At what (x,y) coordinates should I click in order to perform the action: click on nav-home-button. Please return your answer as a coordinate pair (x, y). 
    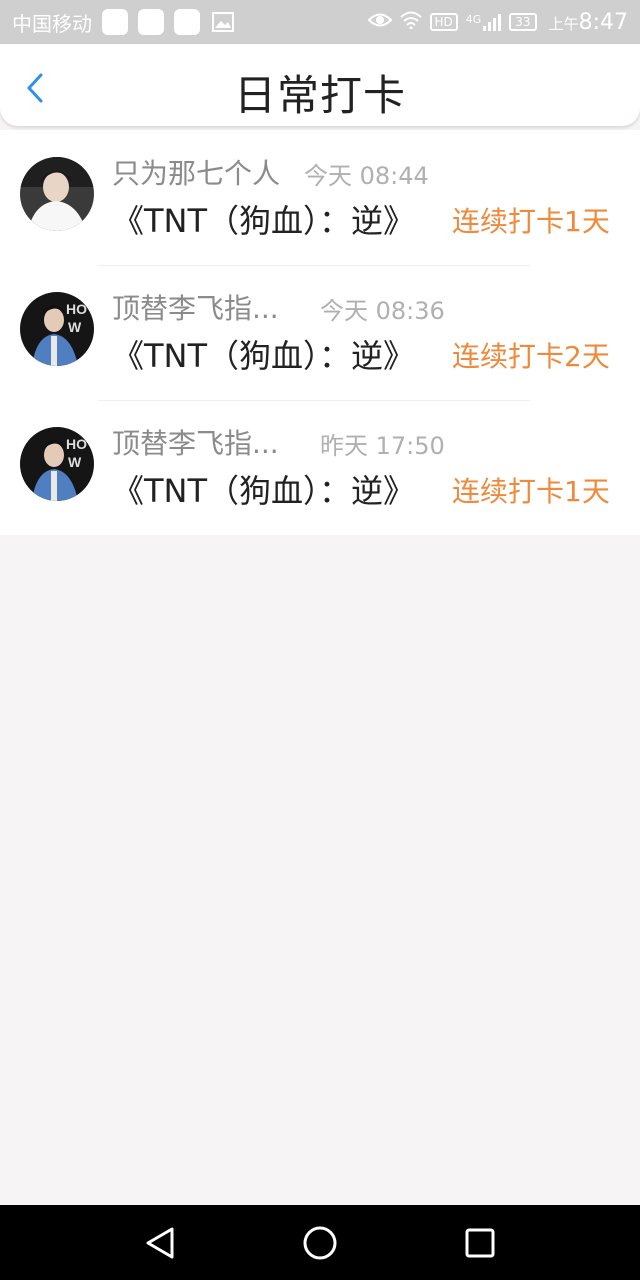
    Looking at the image, I should click on (320, 1243).